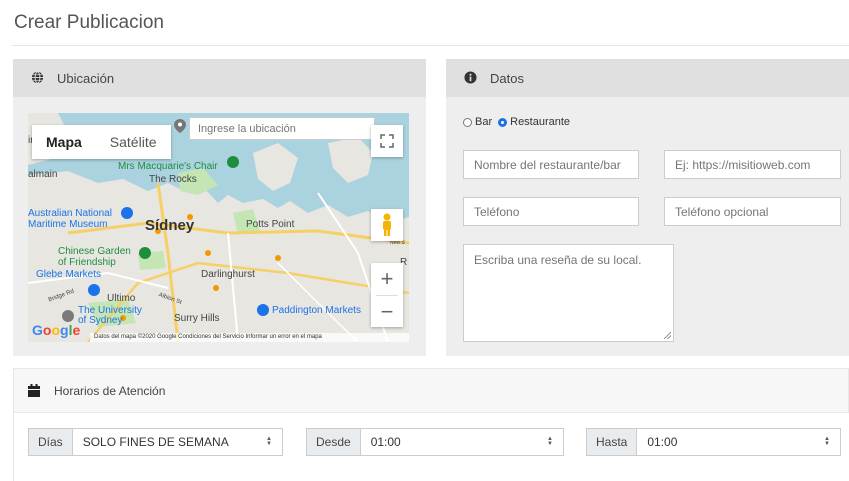 This screenshot has width=849, height=481. Describe the element at coordinates (170, 225) in the screenshot. I see `map-label-sydney: Sídney` at that location.